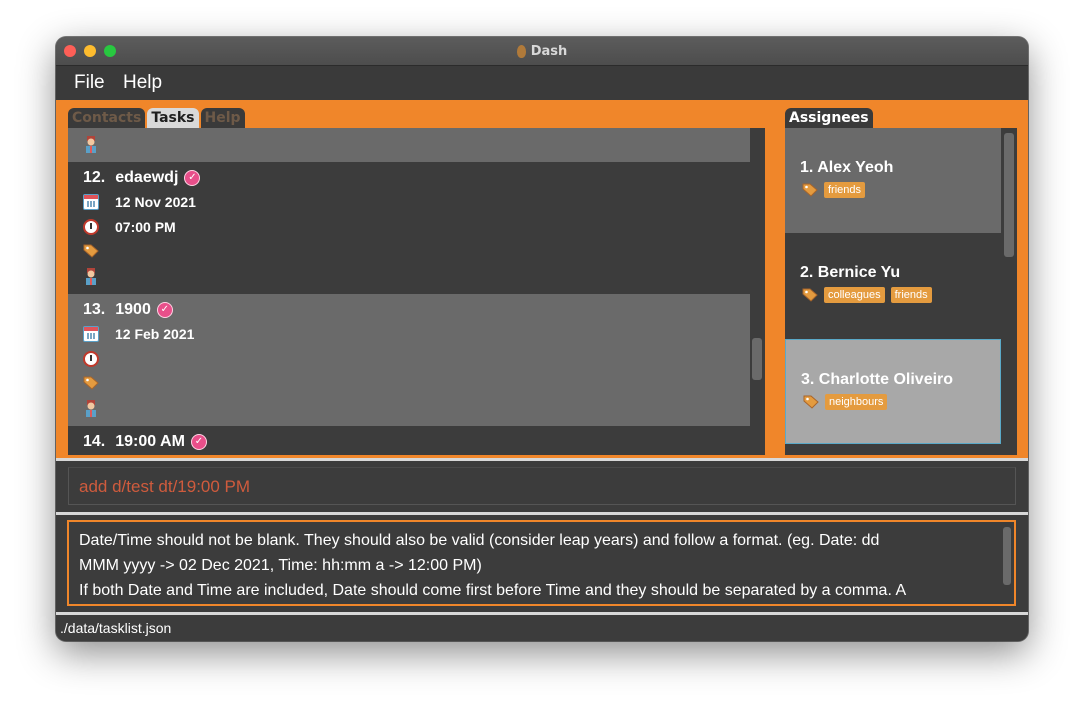  I want to click on task-time-row, so click(91, 359).